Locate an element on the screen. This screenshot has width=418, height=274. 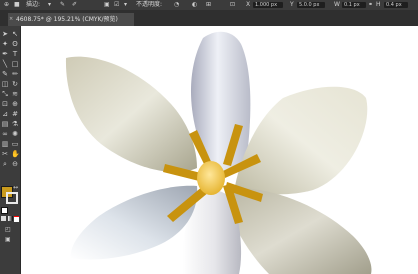
petal-left-lower is located at coordinates (134, 222).